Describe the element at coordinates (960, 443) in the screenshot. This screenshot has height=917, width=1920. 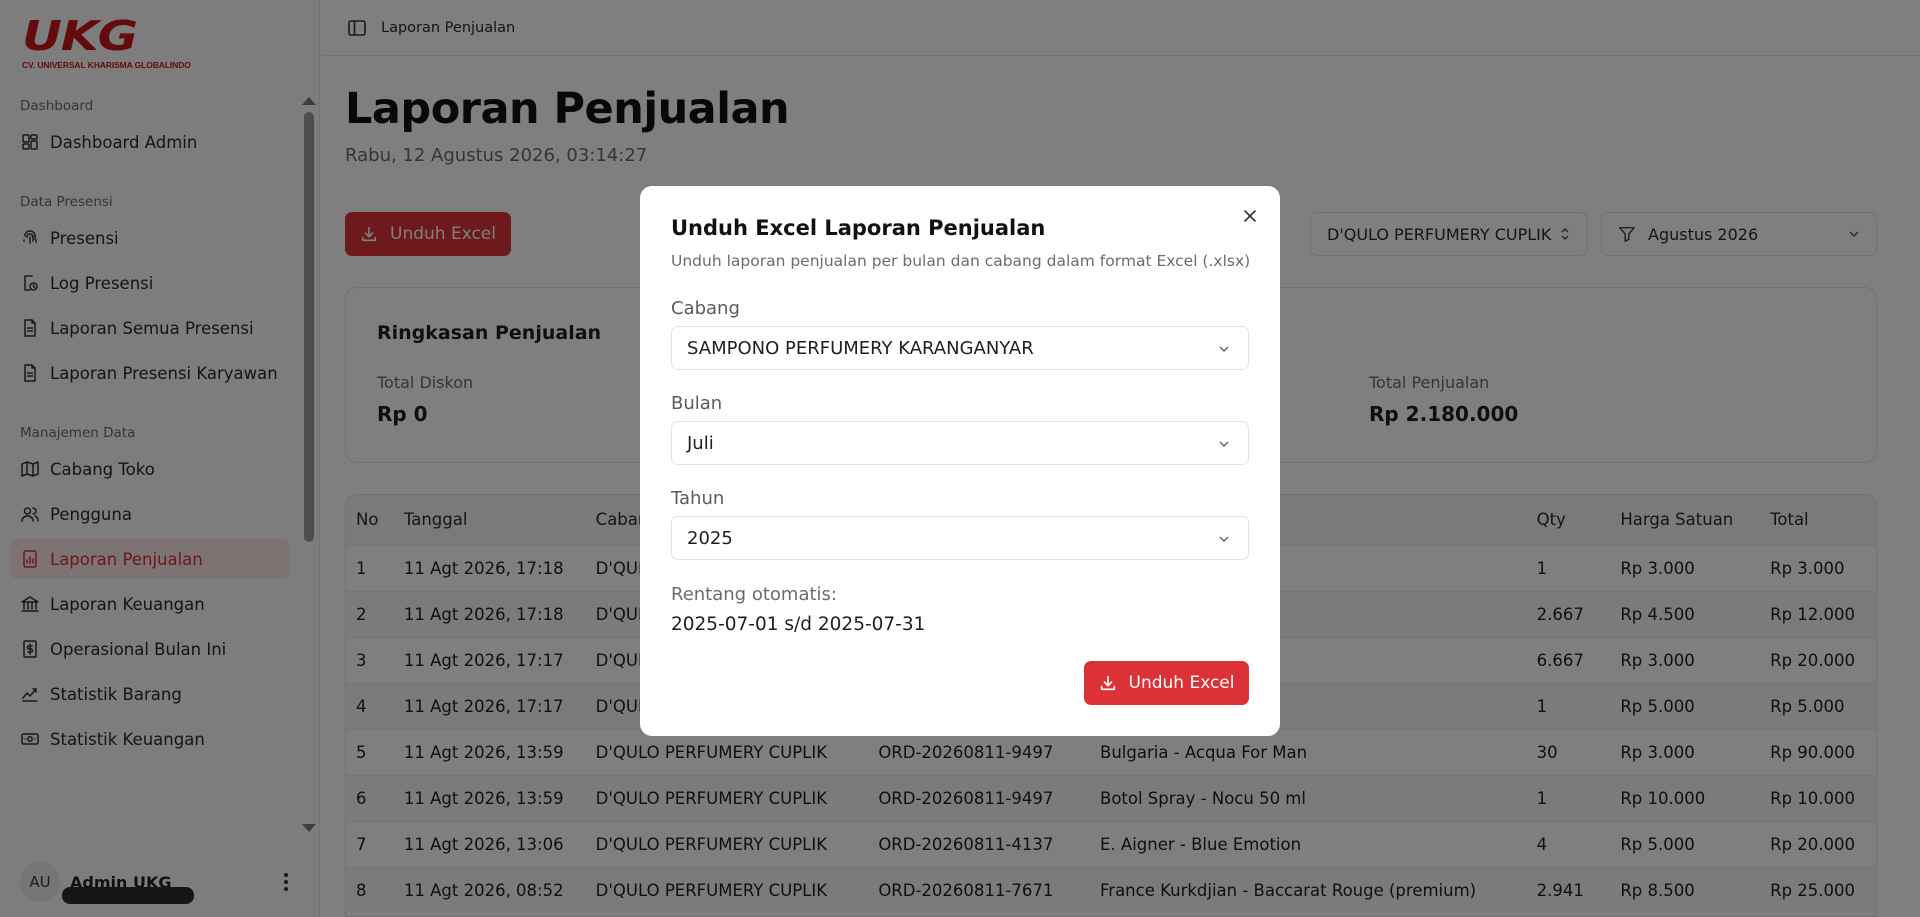
I see `month-select: Juli` at that location.